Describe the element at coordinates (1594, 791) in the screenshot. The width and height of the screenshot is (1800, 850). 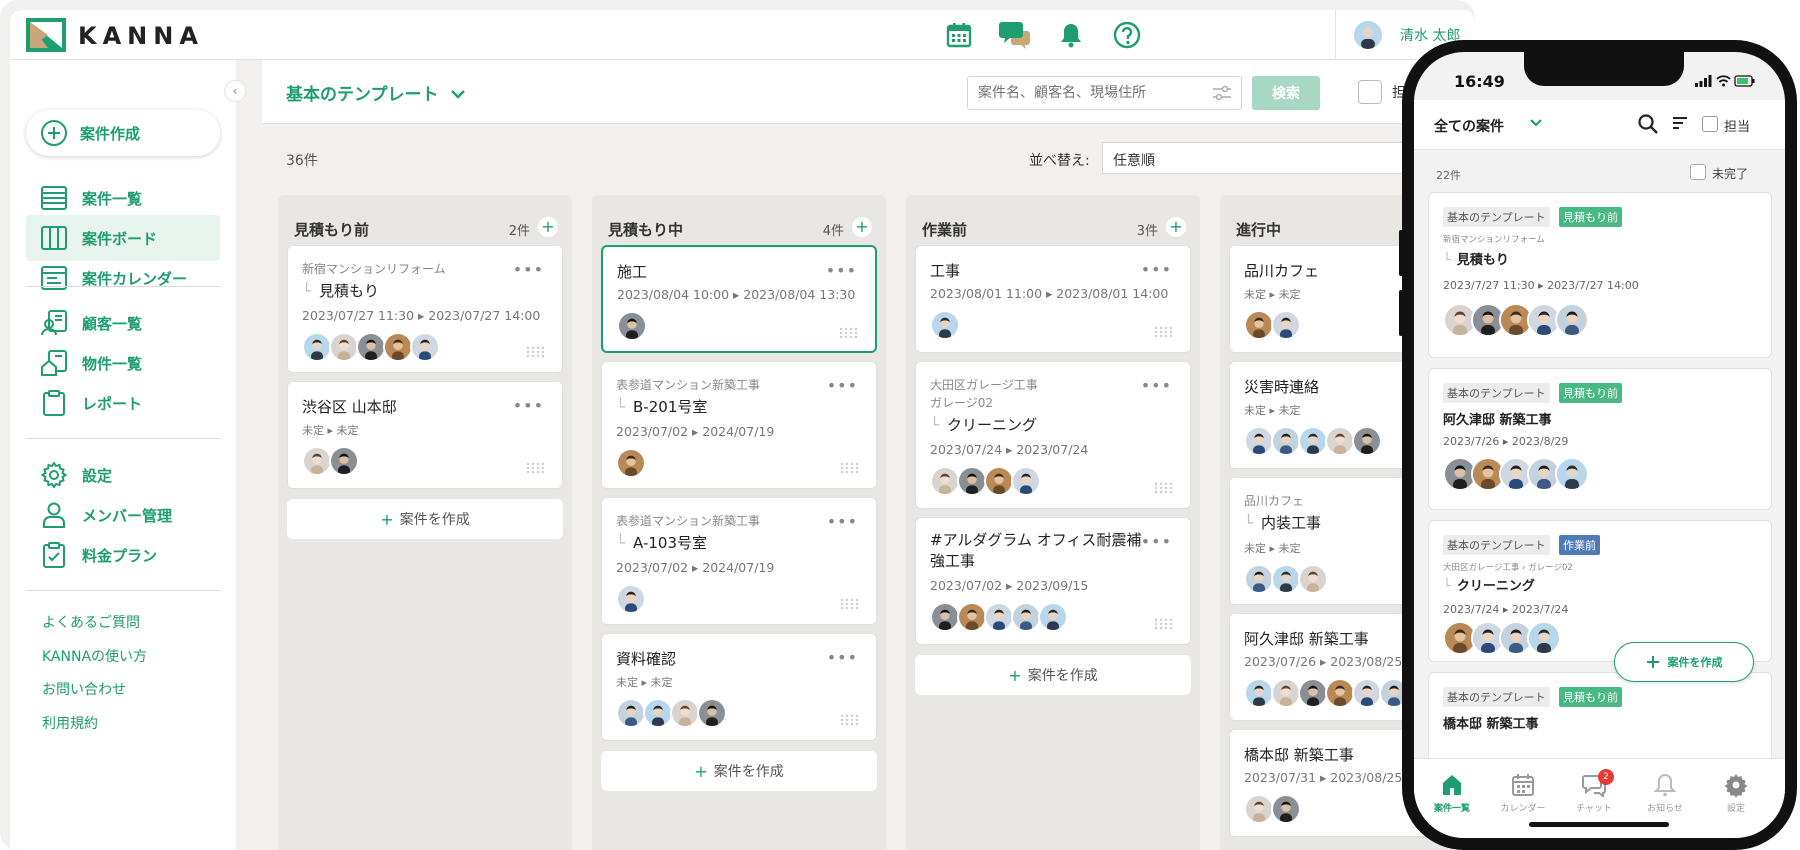
I see `tab-chat: チャット 2` at that location.